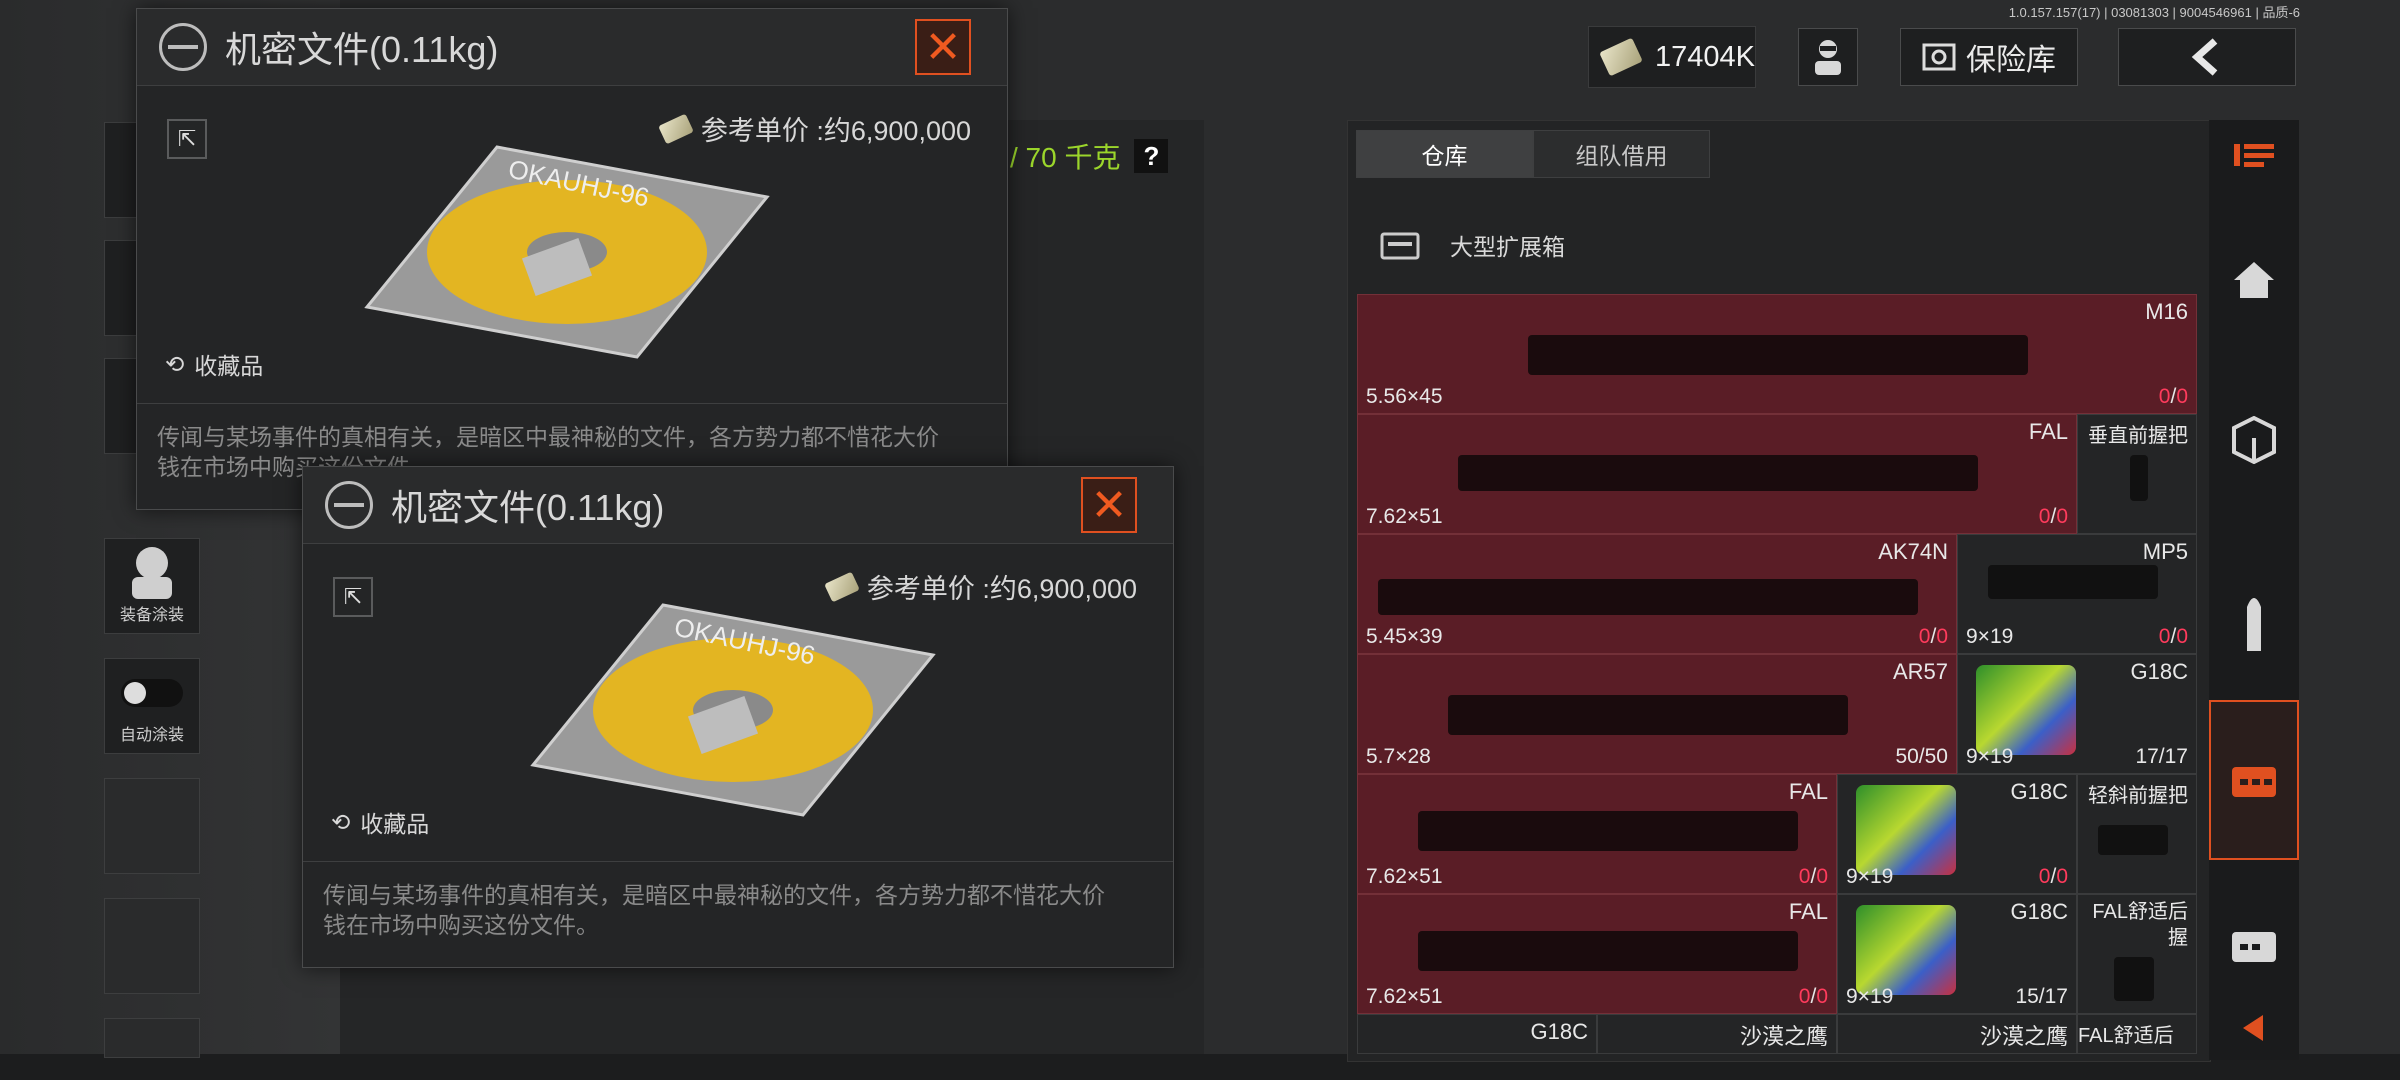  What do you see at coordinates (2254, 620) in the screenshot?
I see `ammo-nav-button` at bounding box center [2254, 620].